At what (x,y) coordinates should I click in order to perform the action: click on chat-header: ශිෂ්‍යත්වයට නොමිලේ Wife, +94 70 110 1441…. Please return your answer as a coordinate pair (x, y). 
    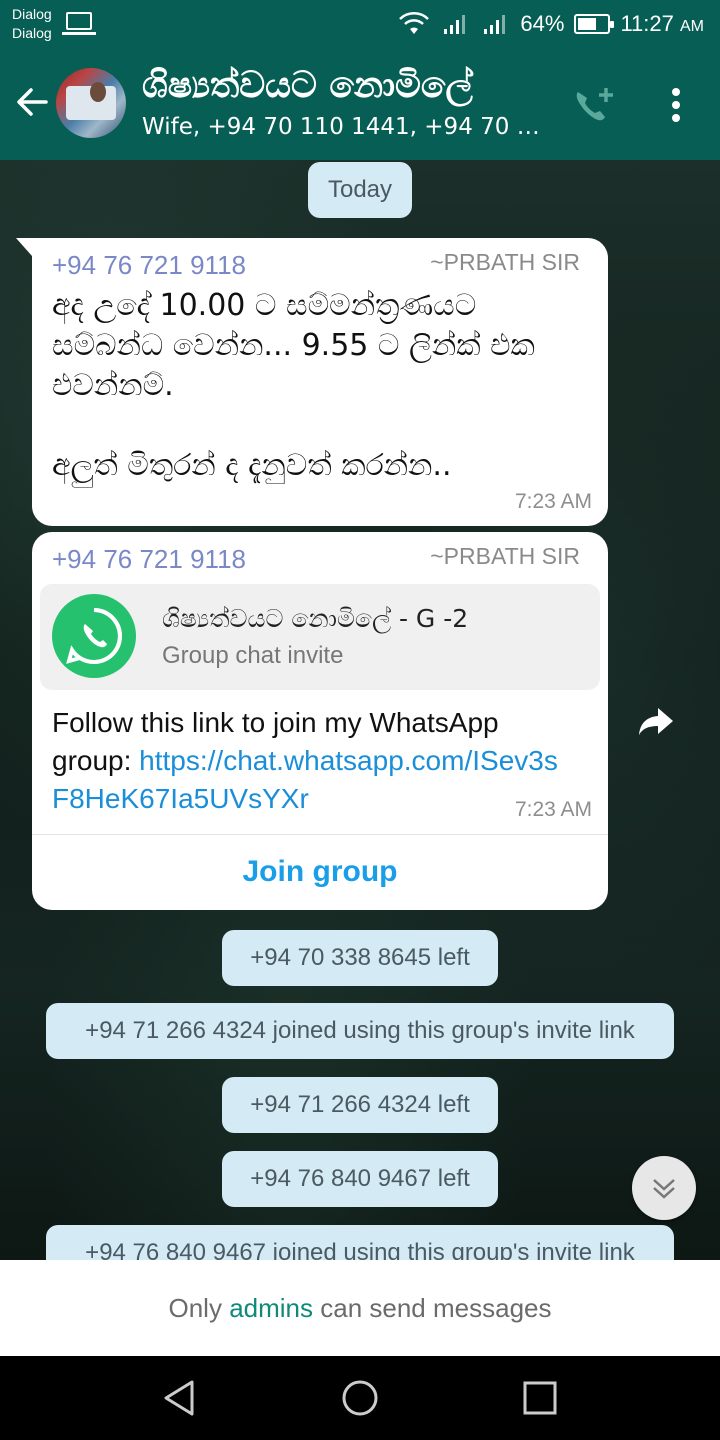
    Looking at the image, I should click on (360, 104).